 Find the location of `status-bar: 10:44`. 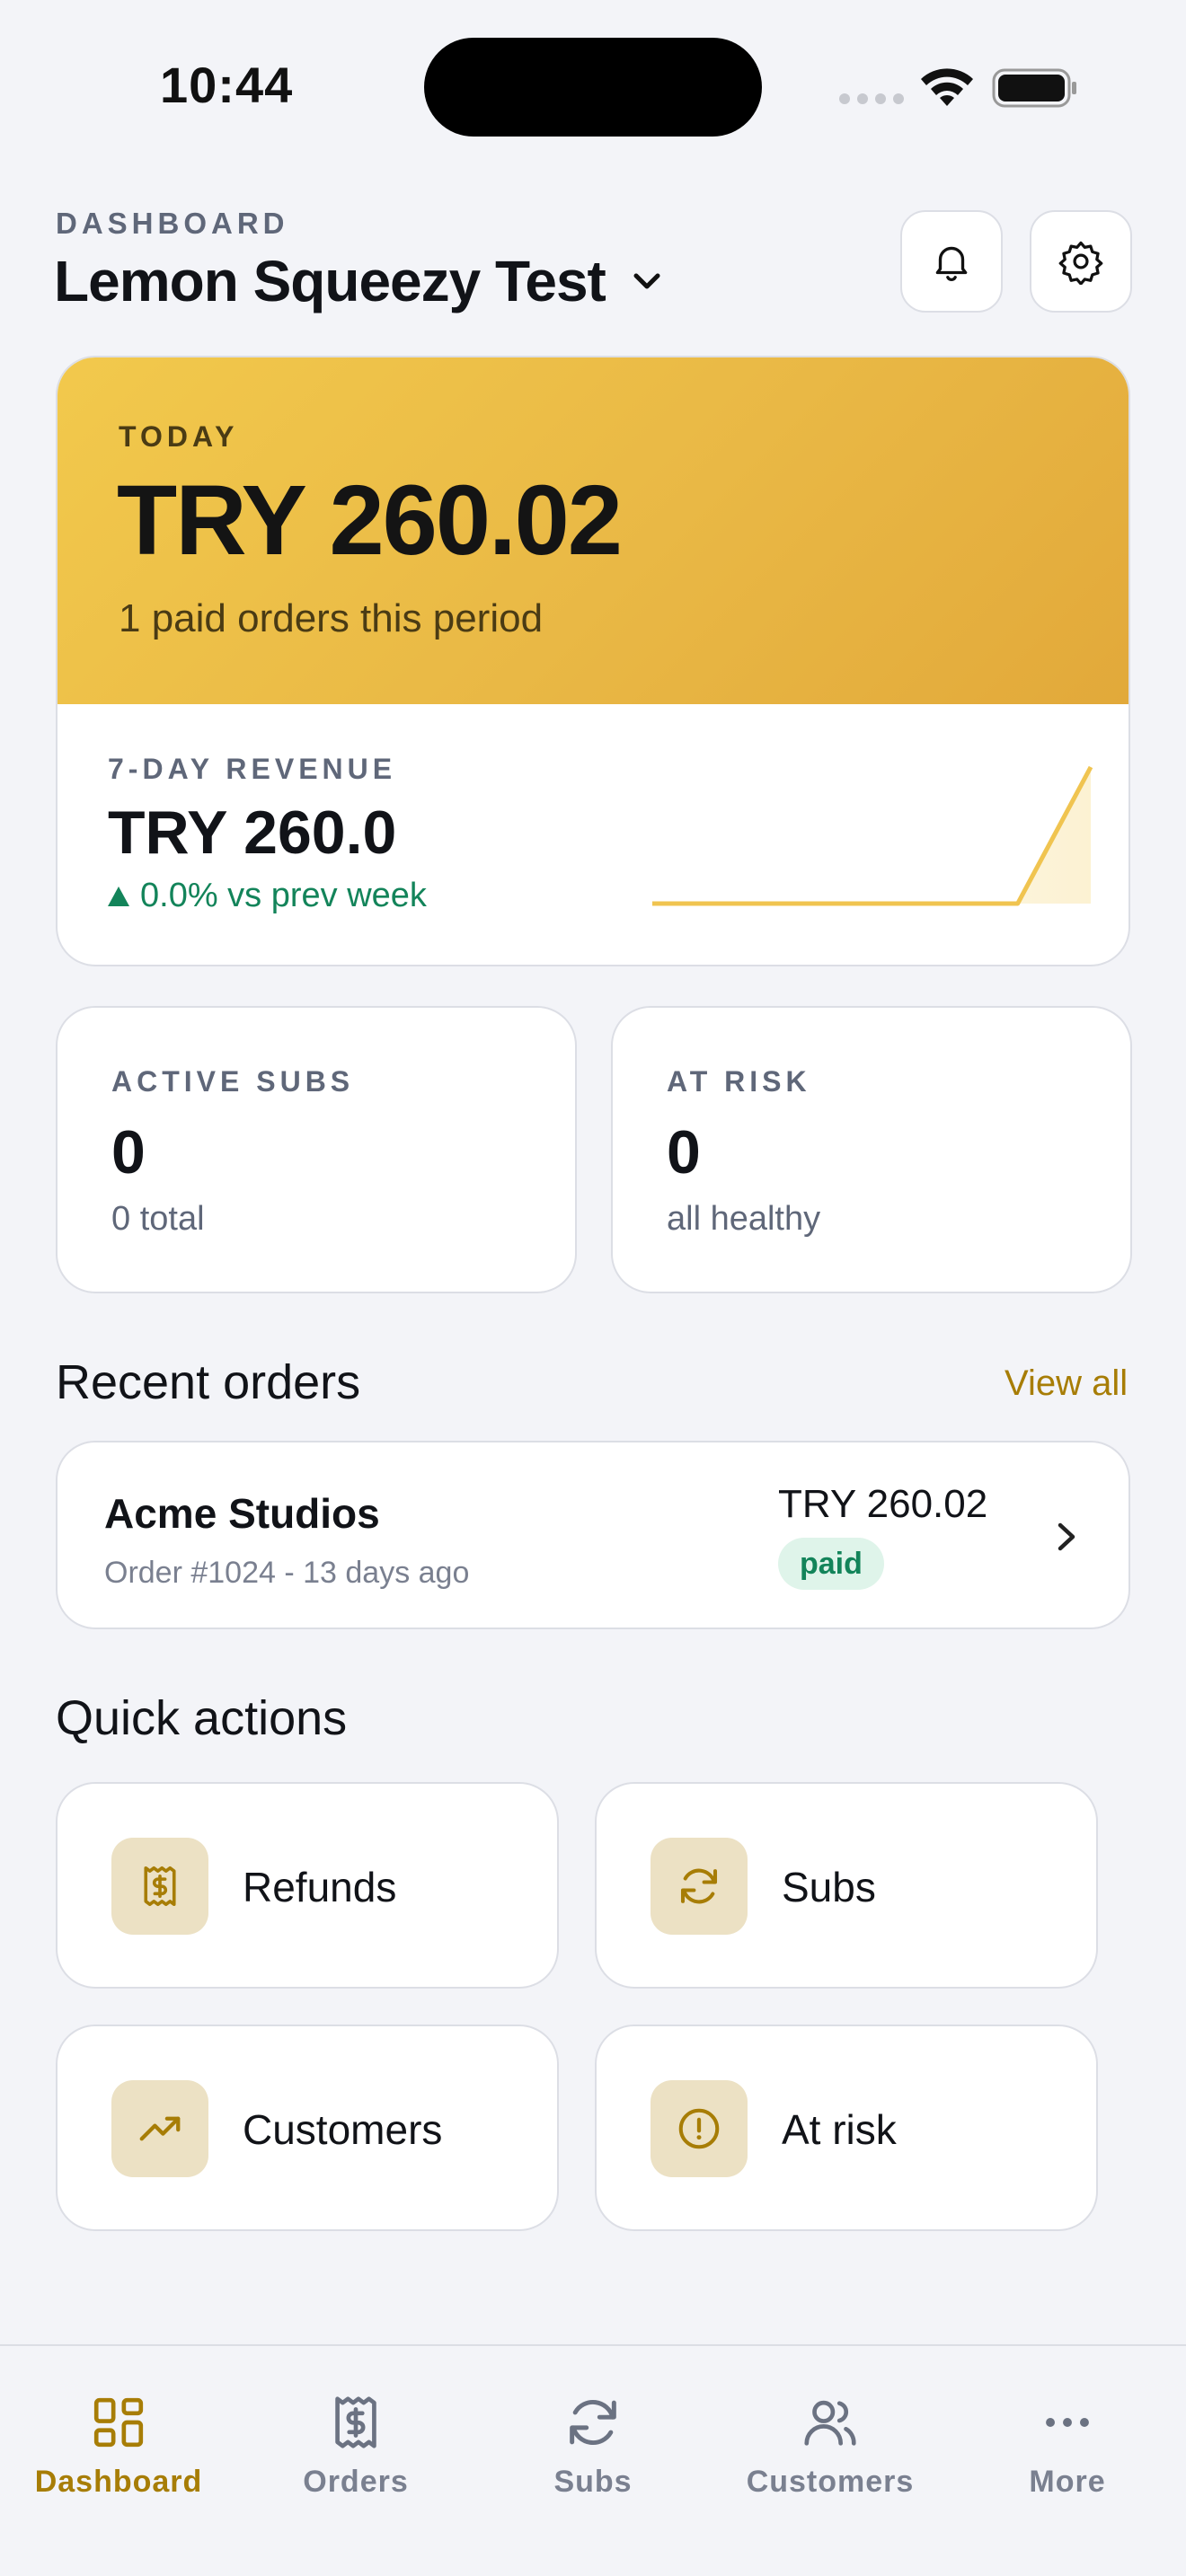

status-bar: 10:44 is located at coordinates (593, 85).